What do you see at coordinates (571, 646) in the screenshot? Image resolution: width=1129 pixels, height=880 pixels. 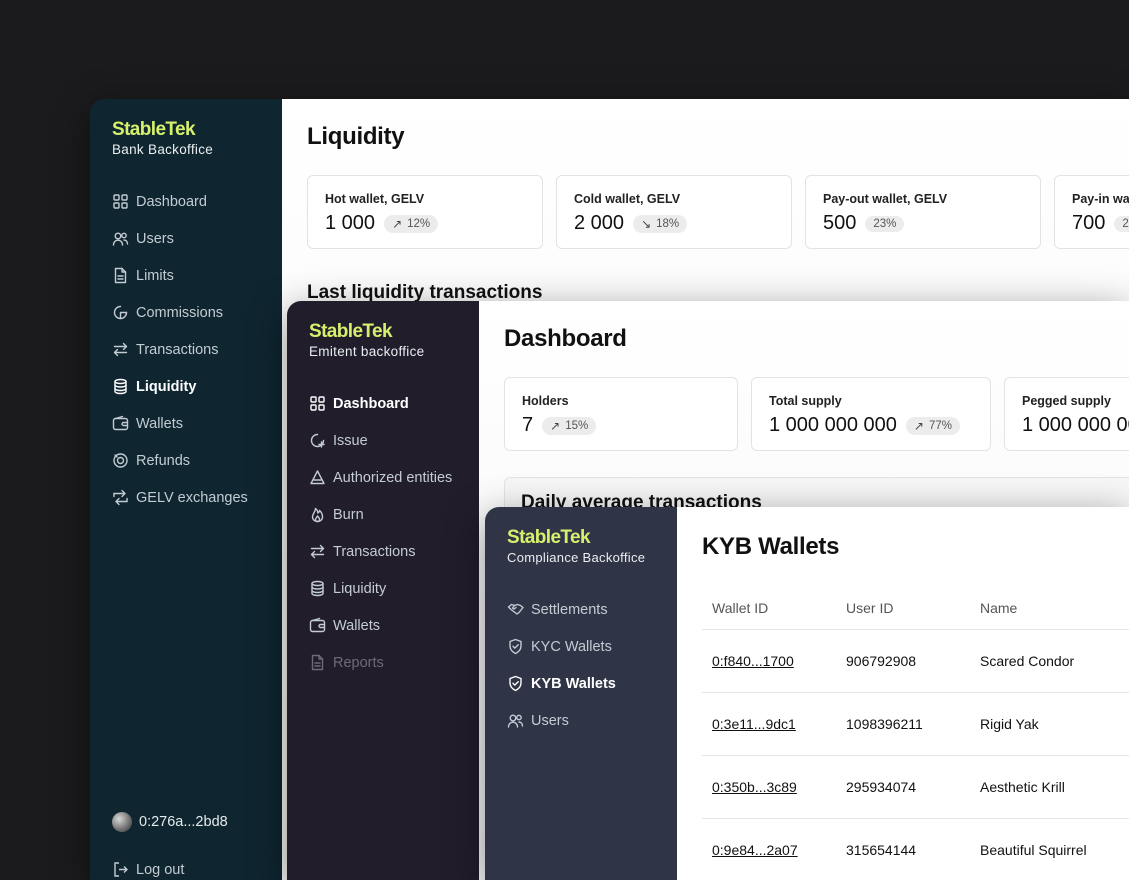 I see `sidebar-item-label: KYC Wallets` at bounding box center [571, 646].